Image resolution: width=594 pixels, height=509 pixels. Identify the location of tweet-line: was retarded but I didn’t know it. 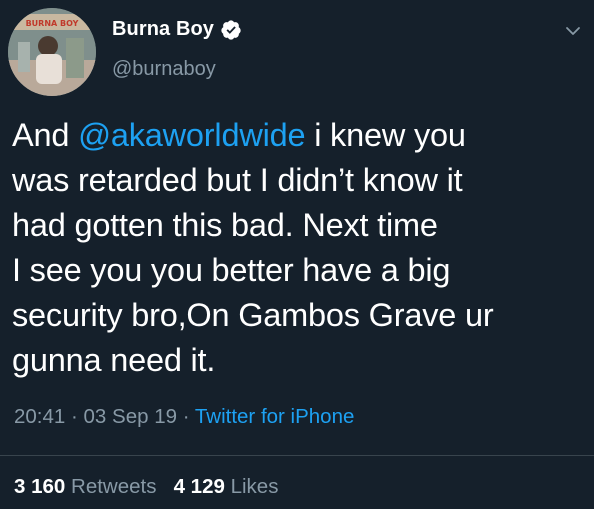
(237, 180).